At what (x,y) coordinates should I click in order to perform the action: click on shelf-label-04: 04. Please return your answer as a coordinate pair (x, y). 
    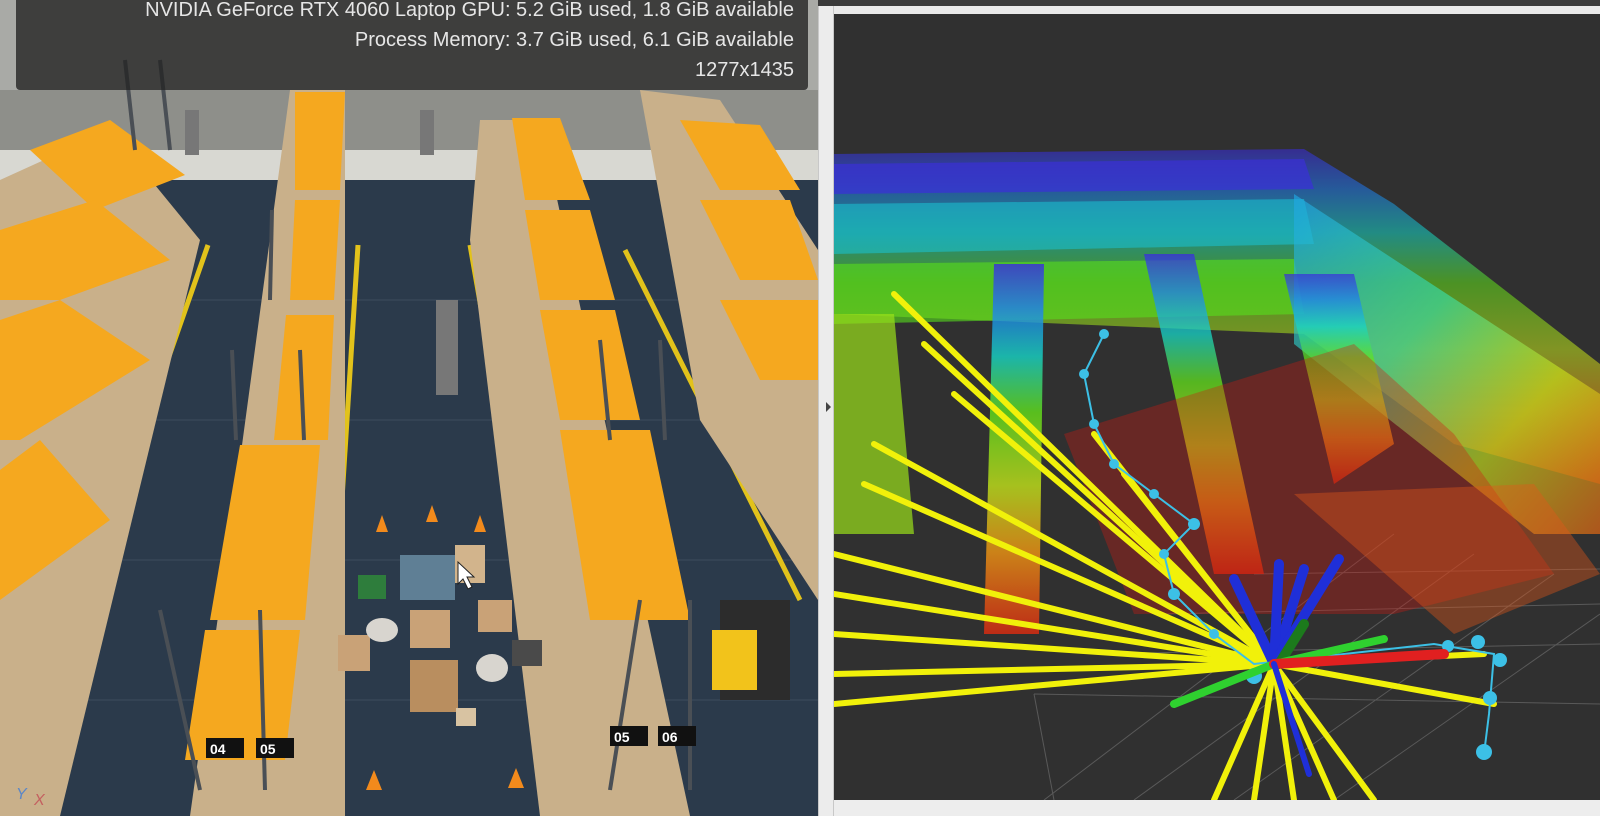
    Looking at the image, I should click on (218, 749).